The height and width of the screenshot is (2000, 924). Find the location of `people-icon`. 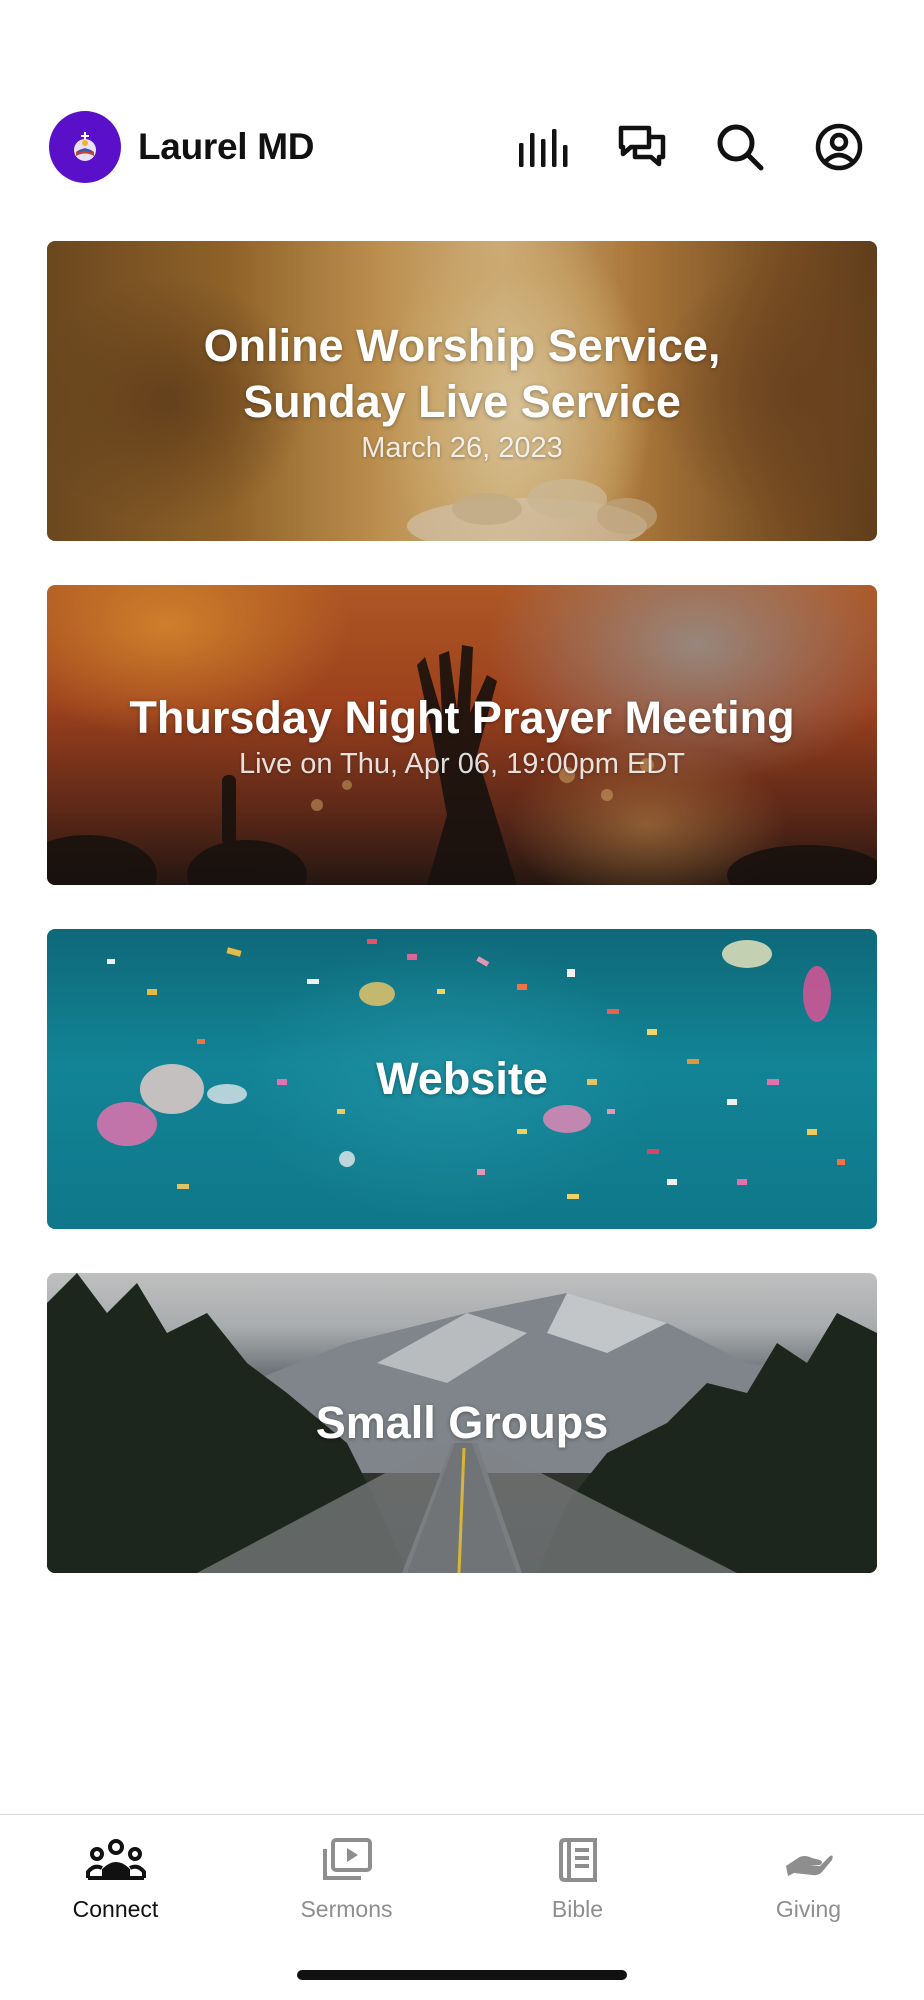

people-icon is located at coordinates (115, 1860).